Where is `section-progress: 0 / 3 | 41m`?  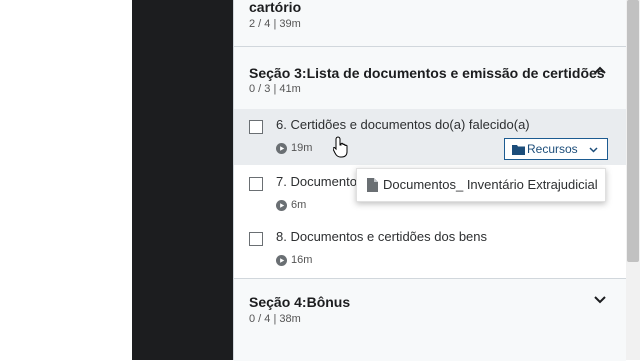
section-progress: 0 / 3 | 41m is located at coordinates (275, 89).